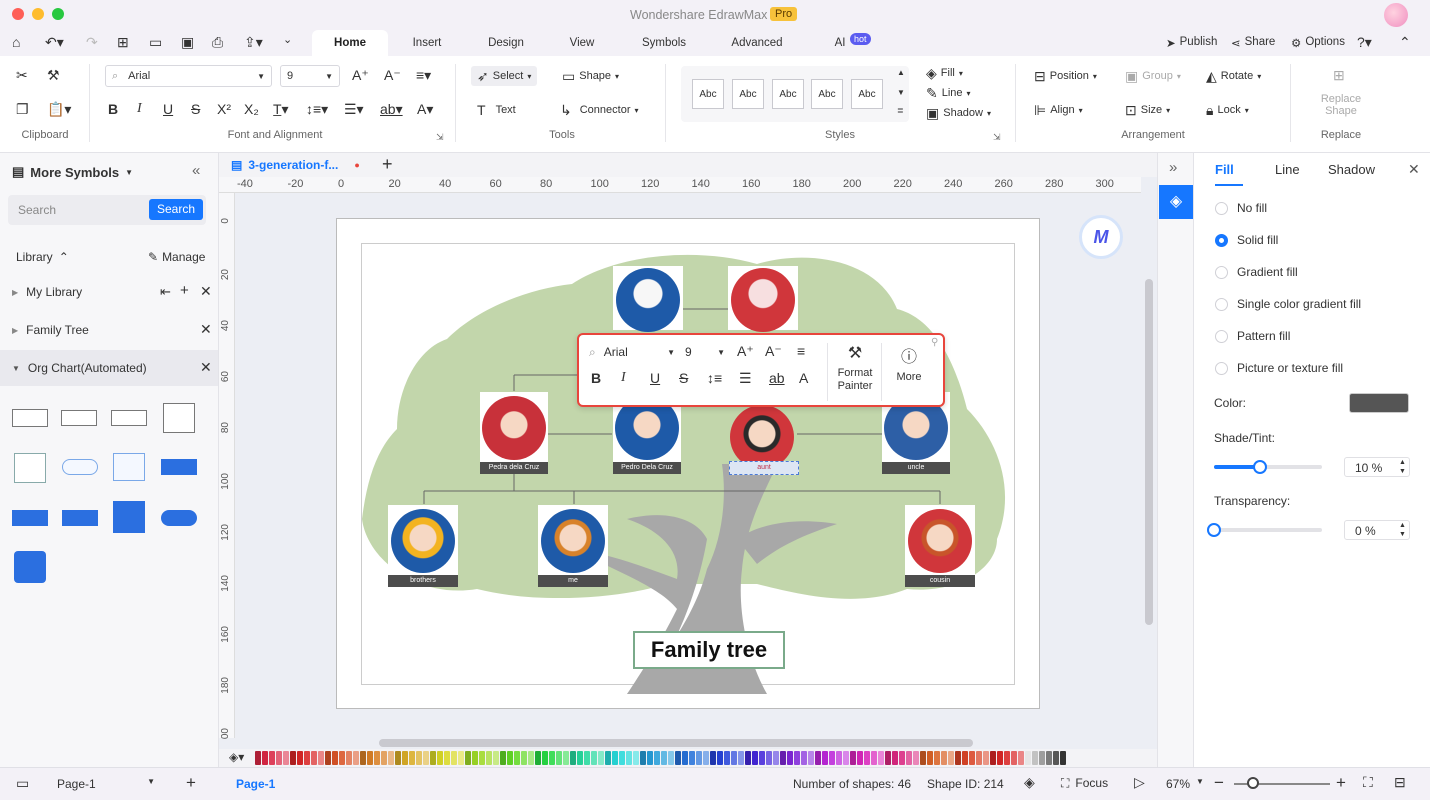 Image resolution: width=1430 pixels, height=800 pixels. Describe the element at coordinates (777, 378) in the screenshot. I see `highlight-icon: ab` at that location.